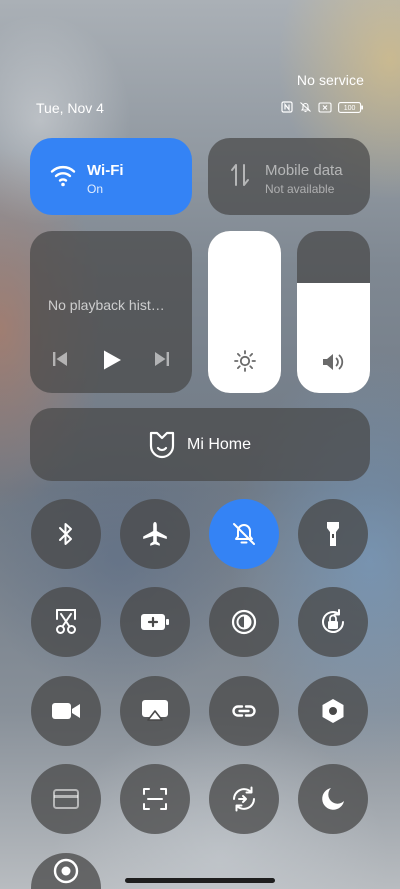  I want to click on home-indicator, so click(200, 880).